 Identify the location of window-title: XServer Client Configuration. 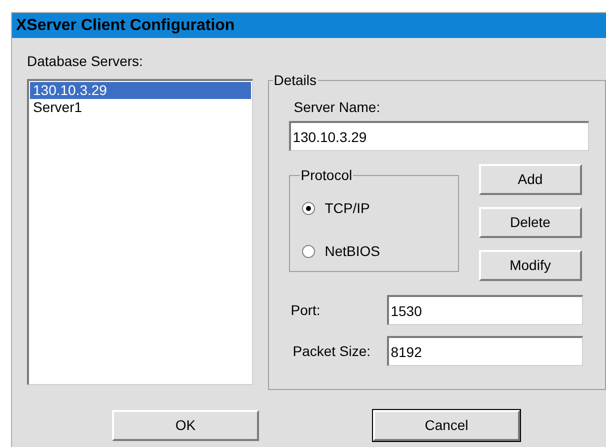
(125, 26).